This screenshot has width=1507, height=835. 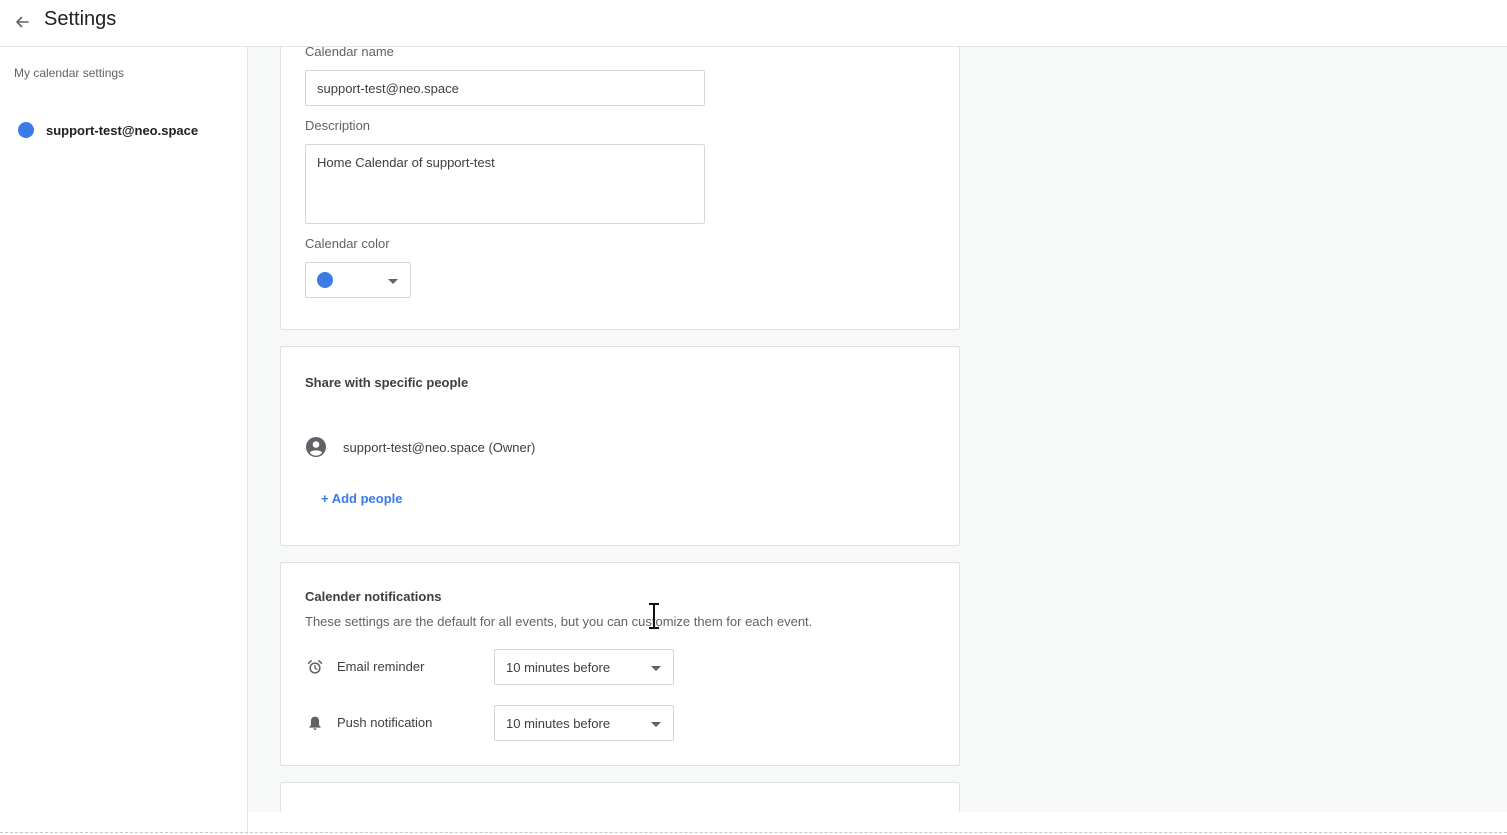 What do you see at coordinates (381, 666) in the screenshot?
I see `email-reminder-label: Email reminder` at bounding box center [381, 666].